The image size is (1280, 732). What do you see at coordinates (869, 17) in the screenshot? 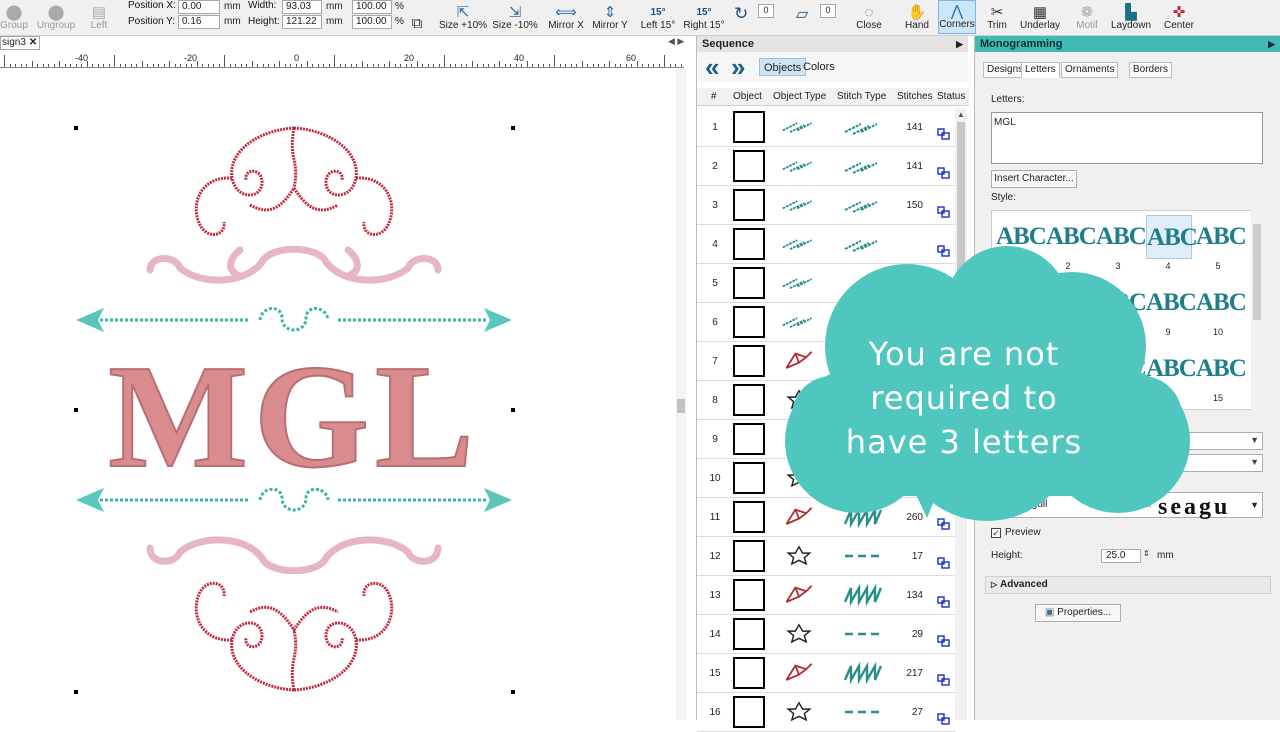
I see `close-button: ◌ Close` at bounding box center [869, 17].